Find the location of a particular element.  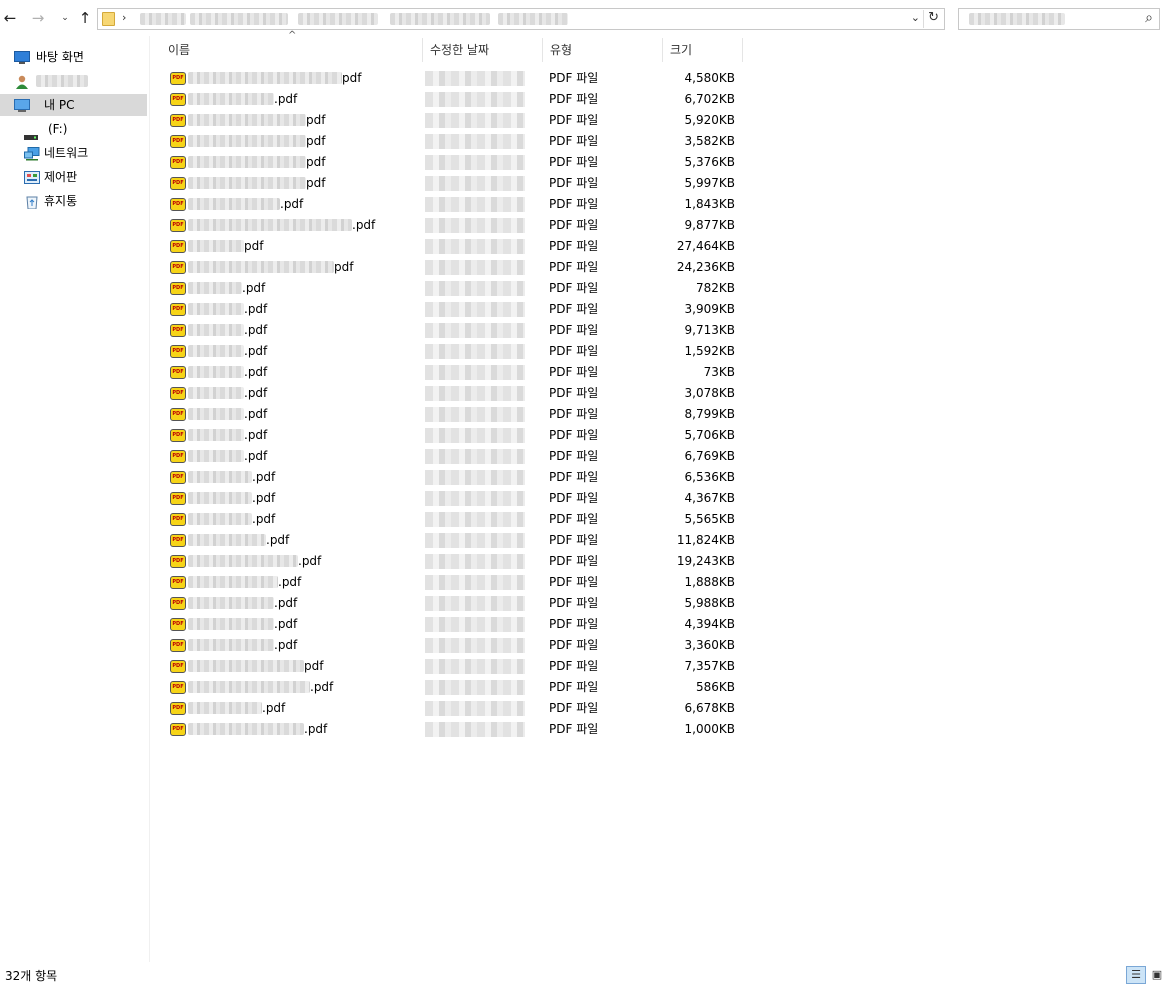

file-row: PDF .pdf PDF 파일 5,565KB is located at coordinates (452, 519).